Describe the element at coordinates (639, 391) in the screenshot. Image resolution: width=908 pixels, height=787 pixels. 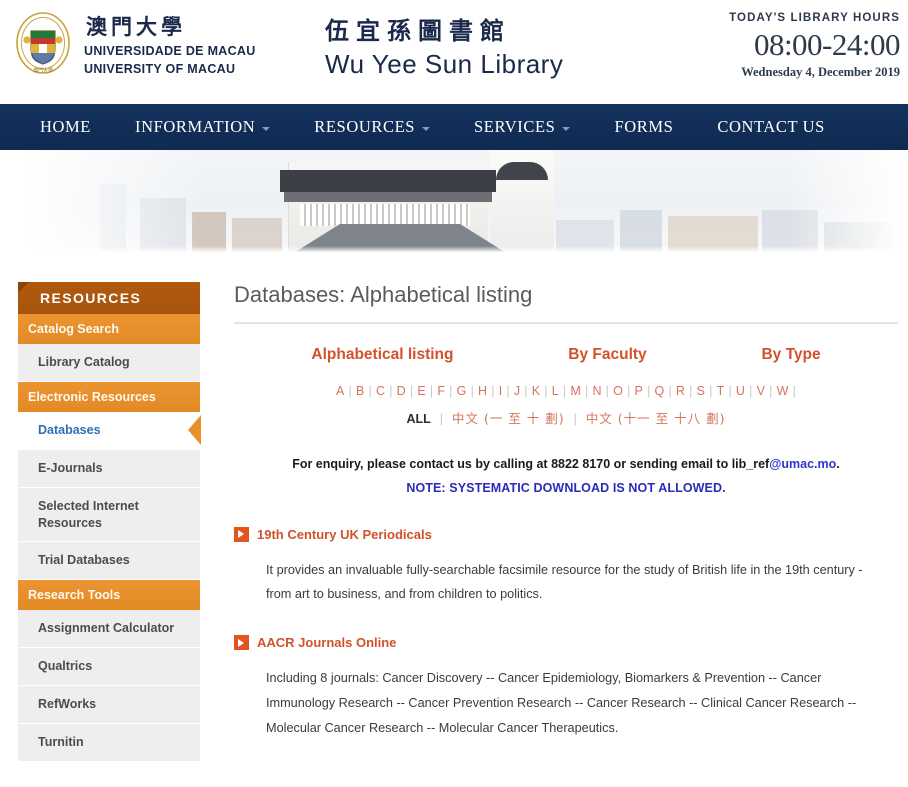
I see `alpha-link-p: P` at that location.